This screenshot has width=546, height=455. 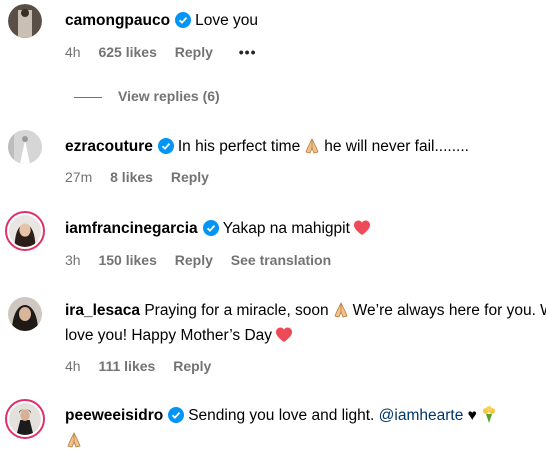 I want to click on bouquet-icon, so click(x=488, y=414).